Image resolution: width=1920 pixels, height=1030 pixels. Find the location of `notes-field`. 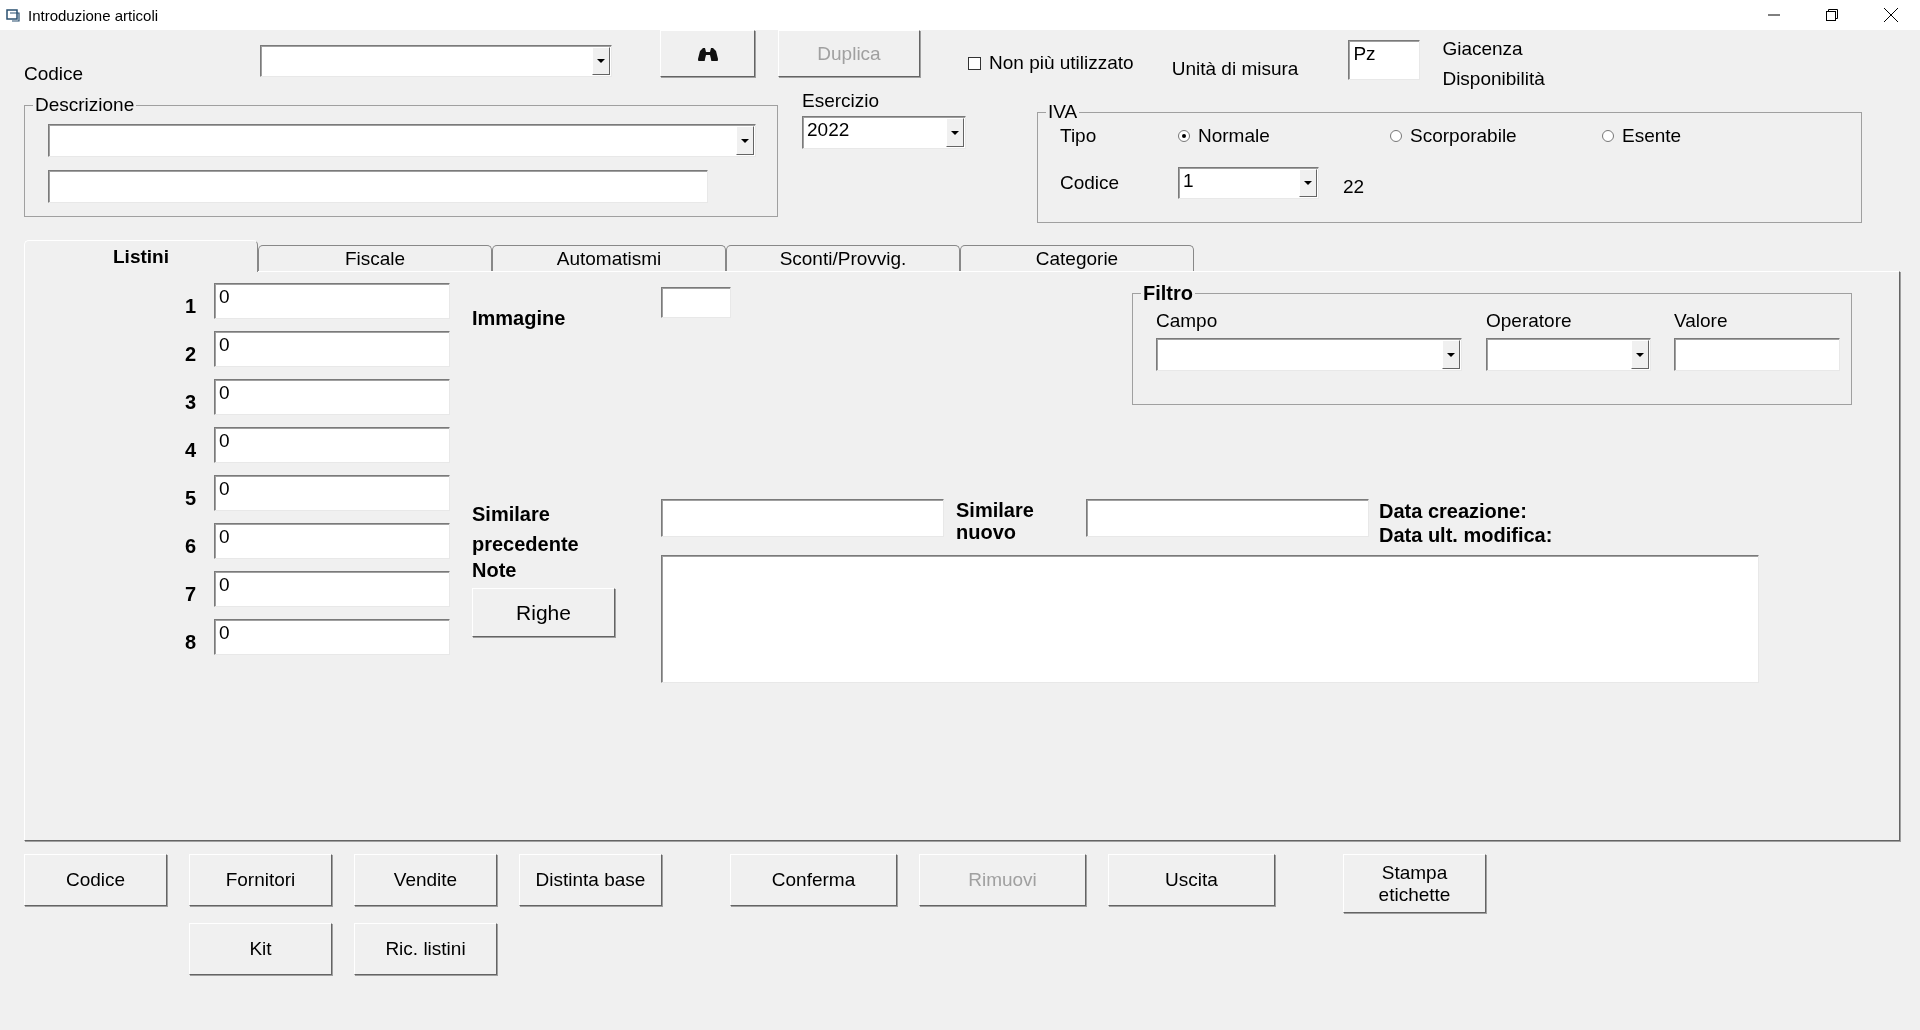

notes-field is located at coordinates (1210, 619).